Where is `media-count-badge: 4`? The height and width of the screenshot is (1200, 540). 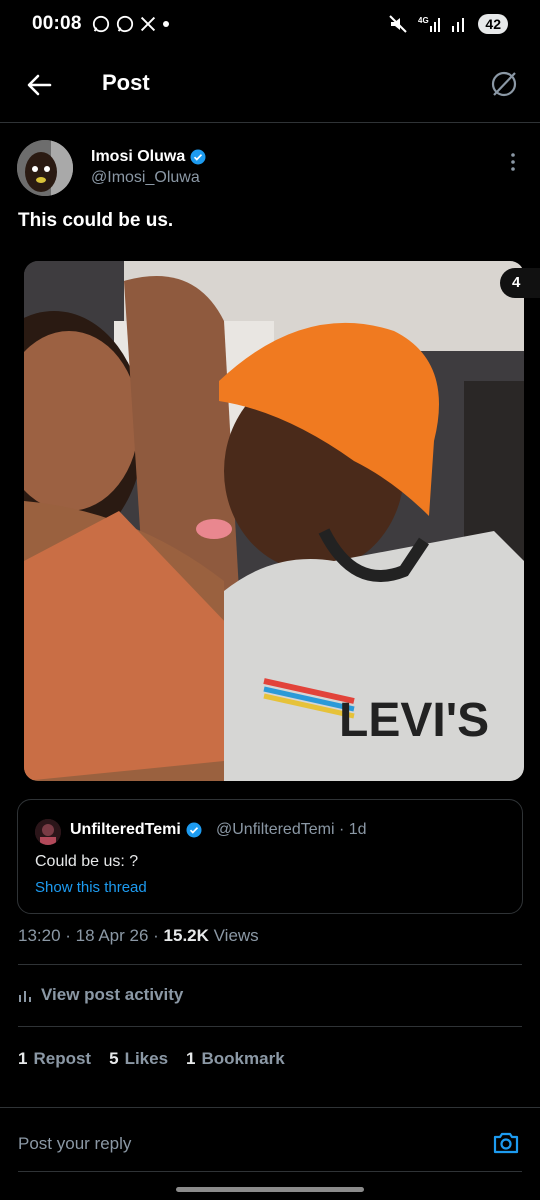 media-count-badge: 4 is located at coordinates (520, 283).